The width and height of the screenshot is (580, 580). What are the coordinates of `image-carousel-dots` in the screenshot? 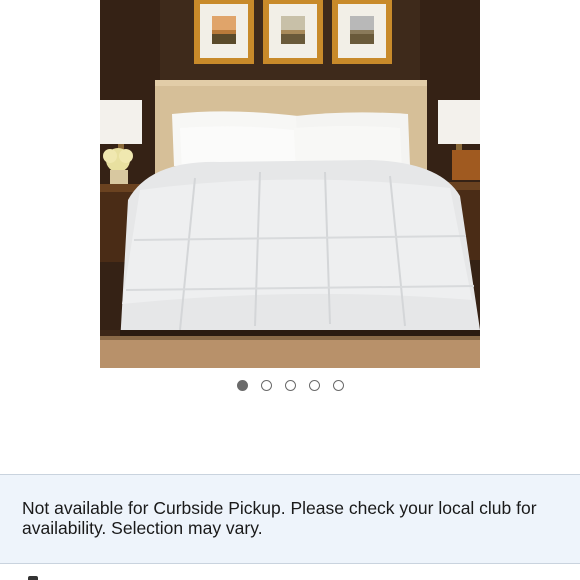 It's located at (290, 387).